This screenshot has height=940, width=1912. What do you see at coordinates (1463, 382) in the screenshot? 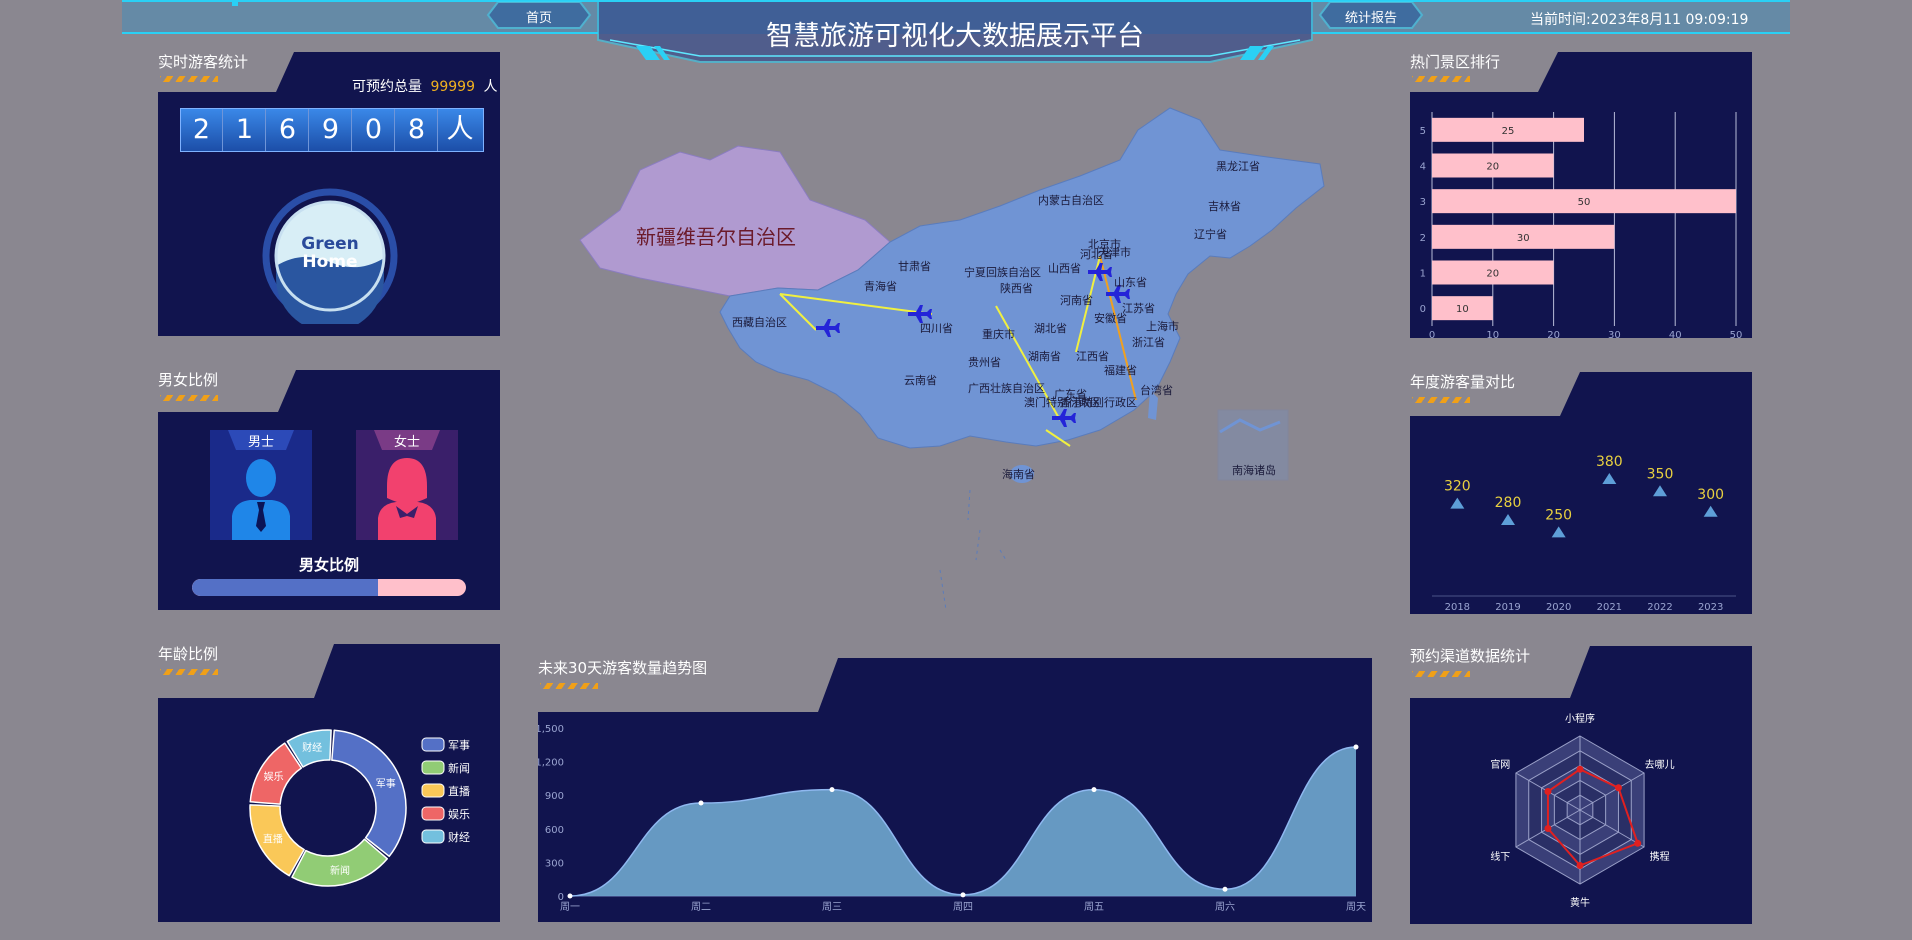
I see `annual-title: 年度游客量对比` at bounding box center [1463, 382].